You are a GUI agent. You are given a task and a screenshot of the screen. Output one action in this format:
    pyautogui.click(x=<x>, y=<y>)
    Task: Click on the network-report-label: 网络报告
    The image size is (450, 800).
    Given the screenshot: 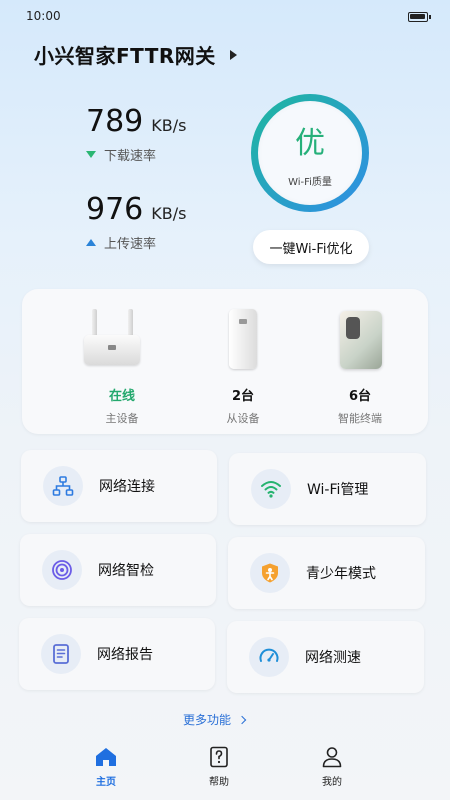 What is the action you would take?
    pyautogui.click(x=125, y=655)
    